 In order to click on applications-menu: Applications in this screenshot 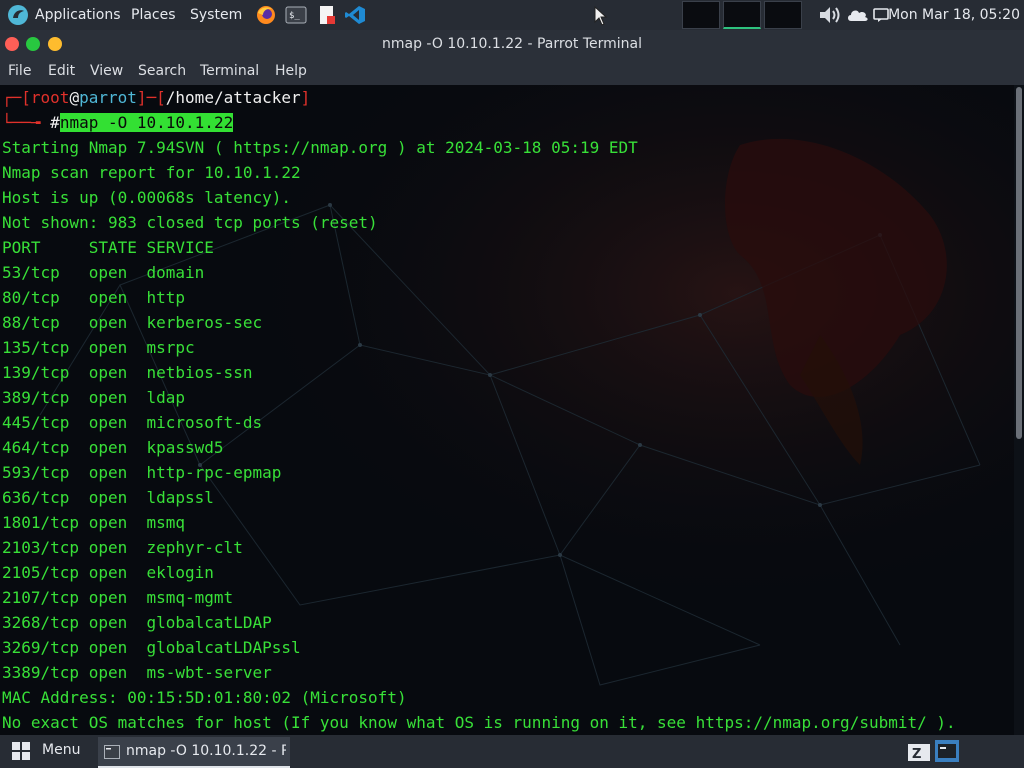, I will do `click(78, 15)`.